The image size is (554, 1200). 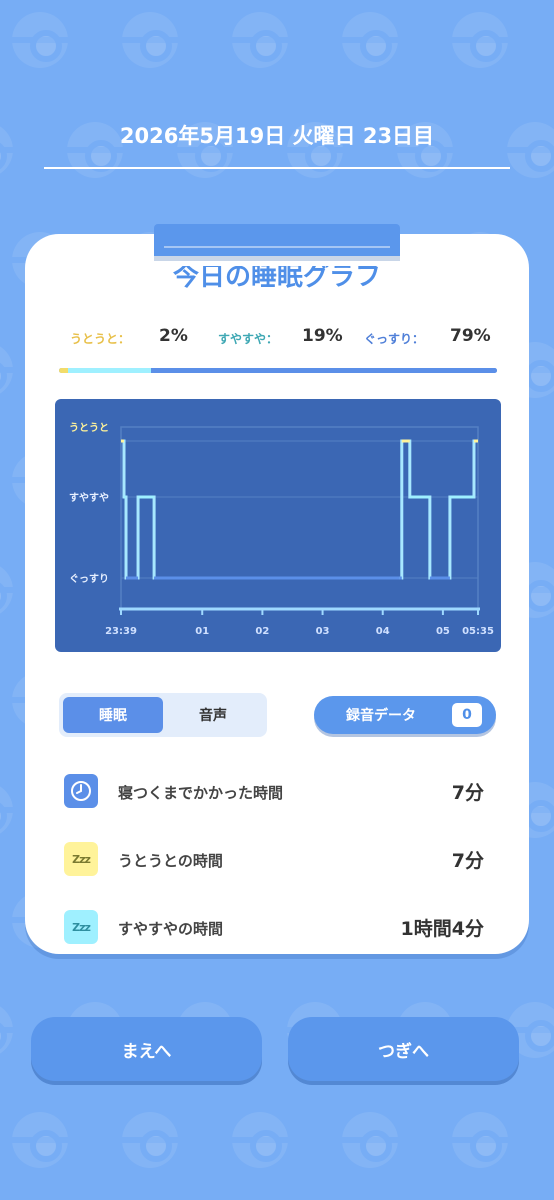 I want to click on recording-count-badge: 0, so click(x=467, y=715).